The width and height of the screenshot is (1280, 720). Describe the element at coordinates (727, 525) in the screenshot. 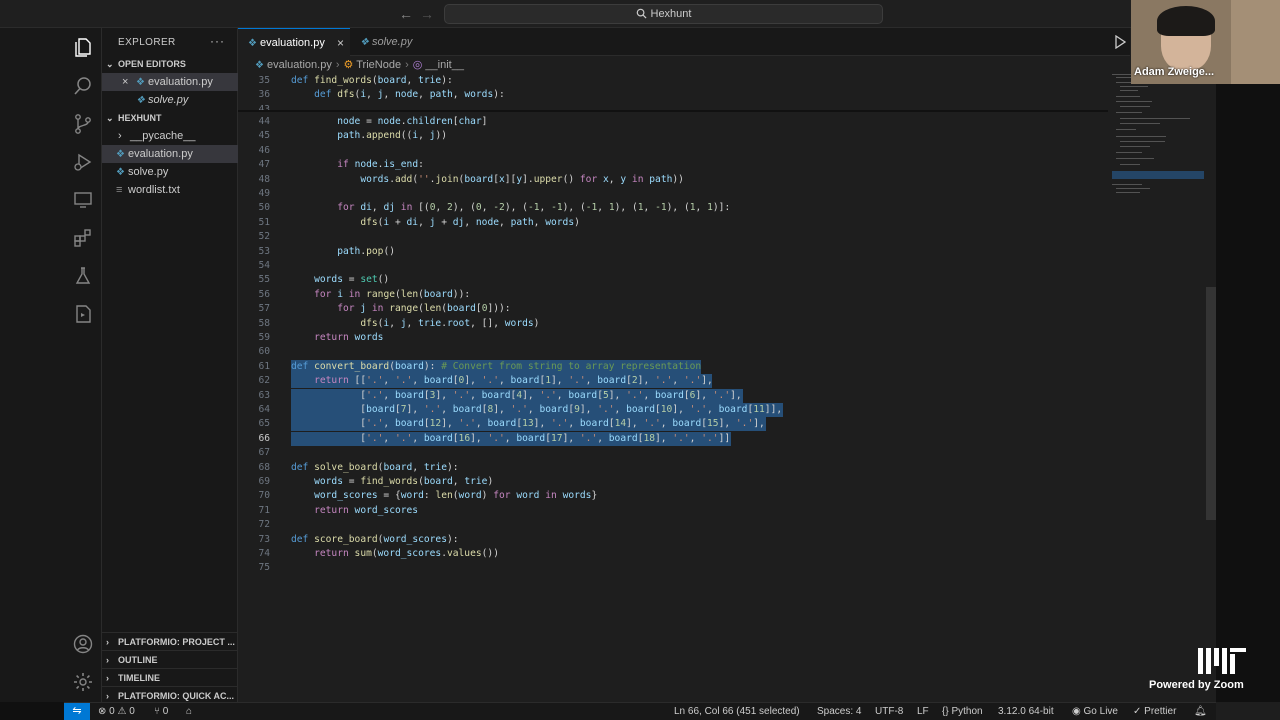

I see `code-line: 72` at that location.